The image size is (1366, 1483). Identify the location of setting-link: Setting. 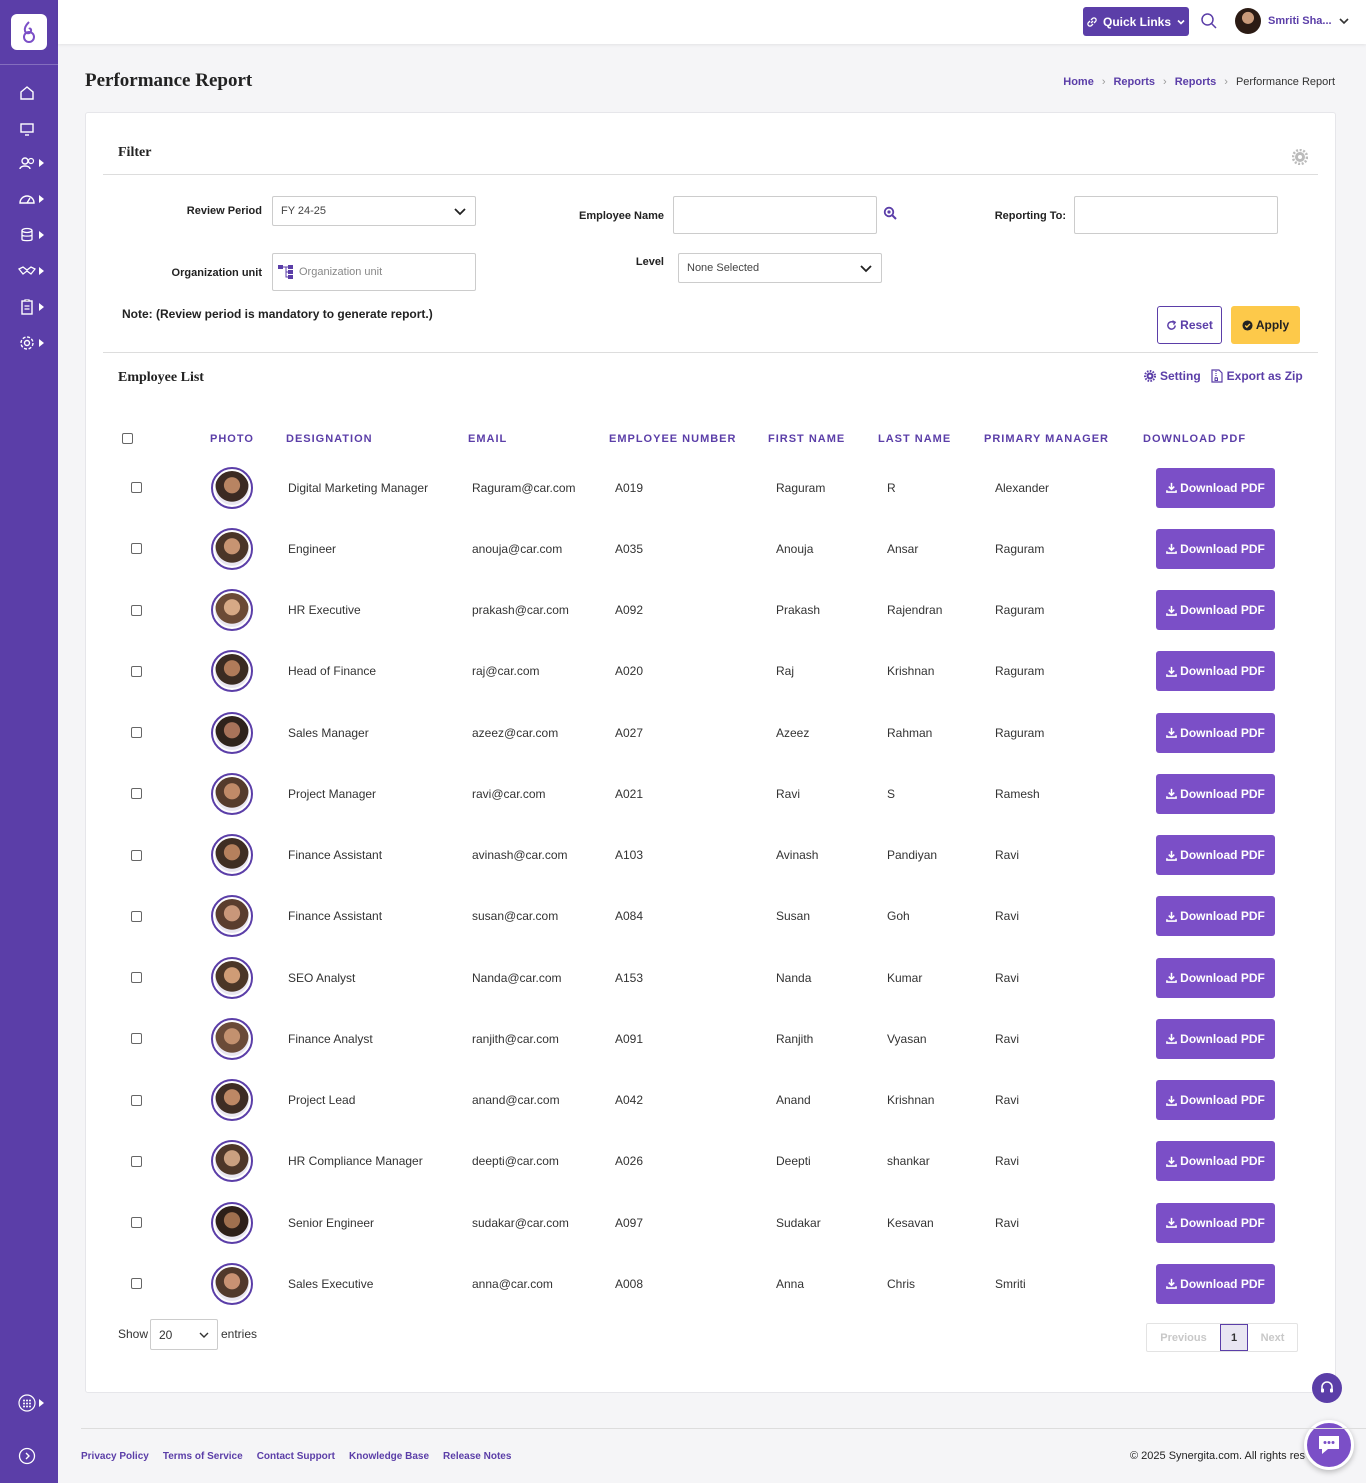
(1172, 376).